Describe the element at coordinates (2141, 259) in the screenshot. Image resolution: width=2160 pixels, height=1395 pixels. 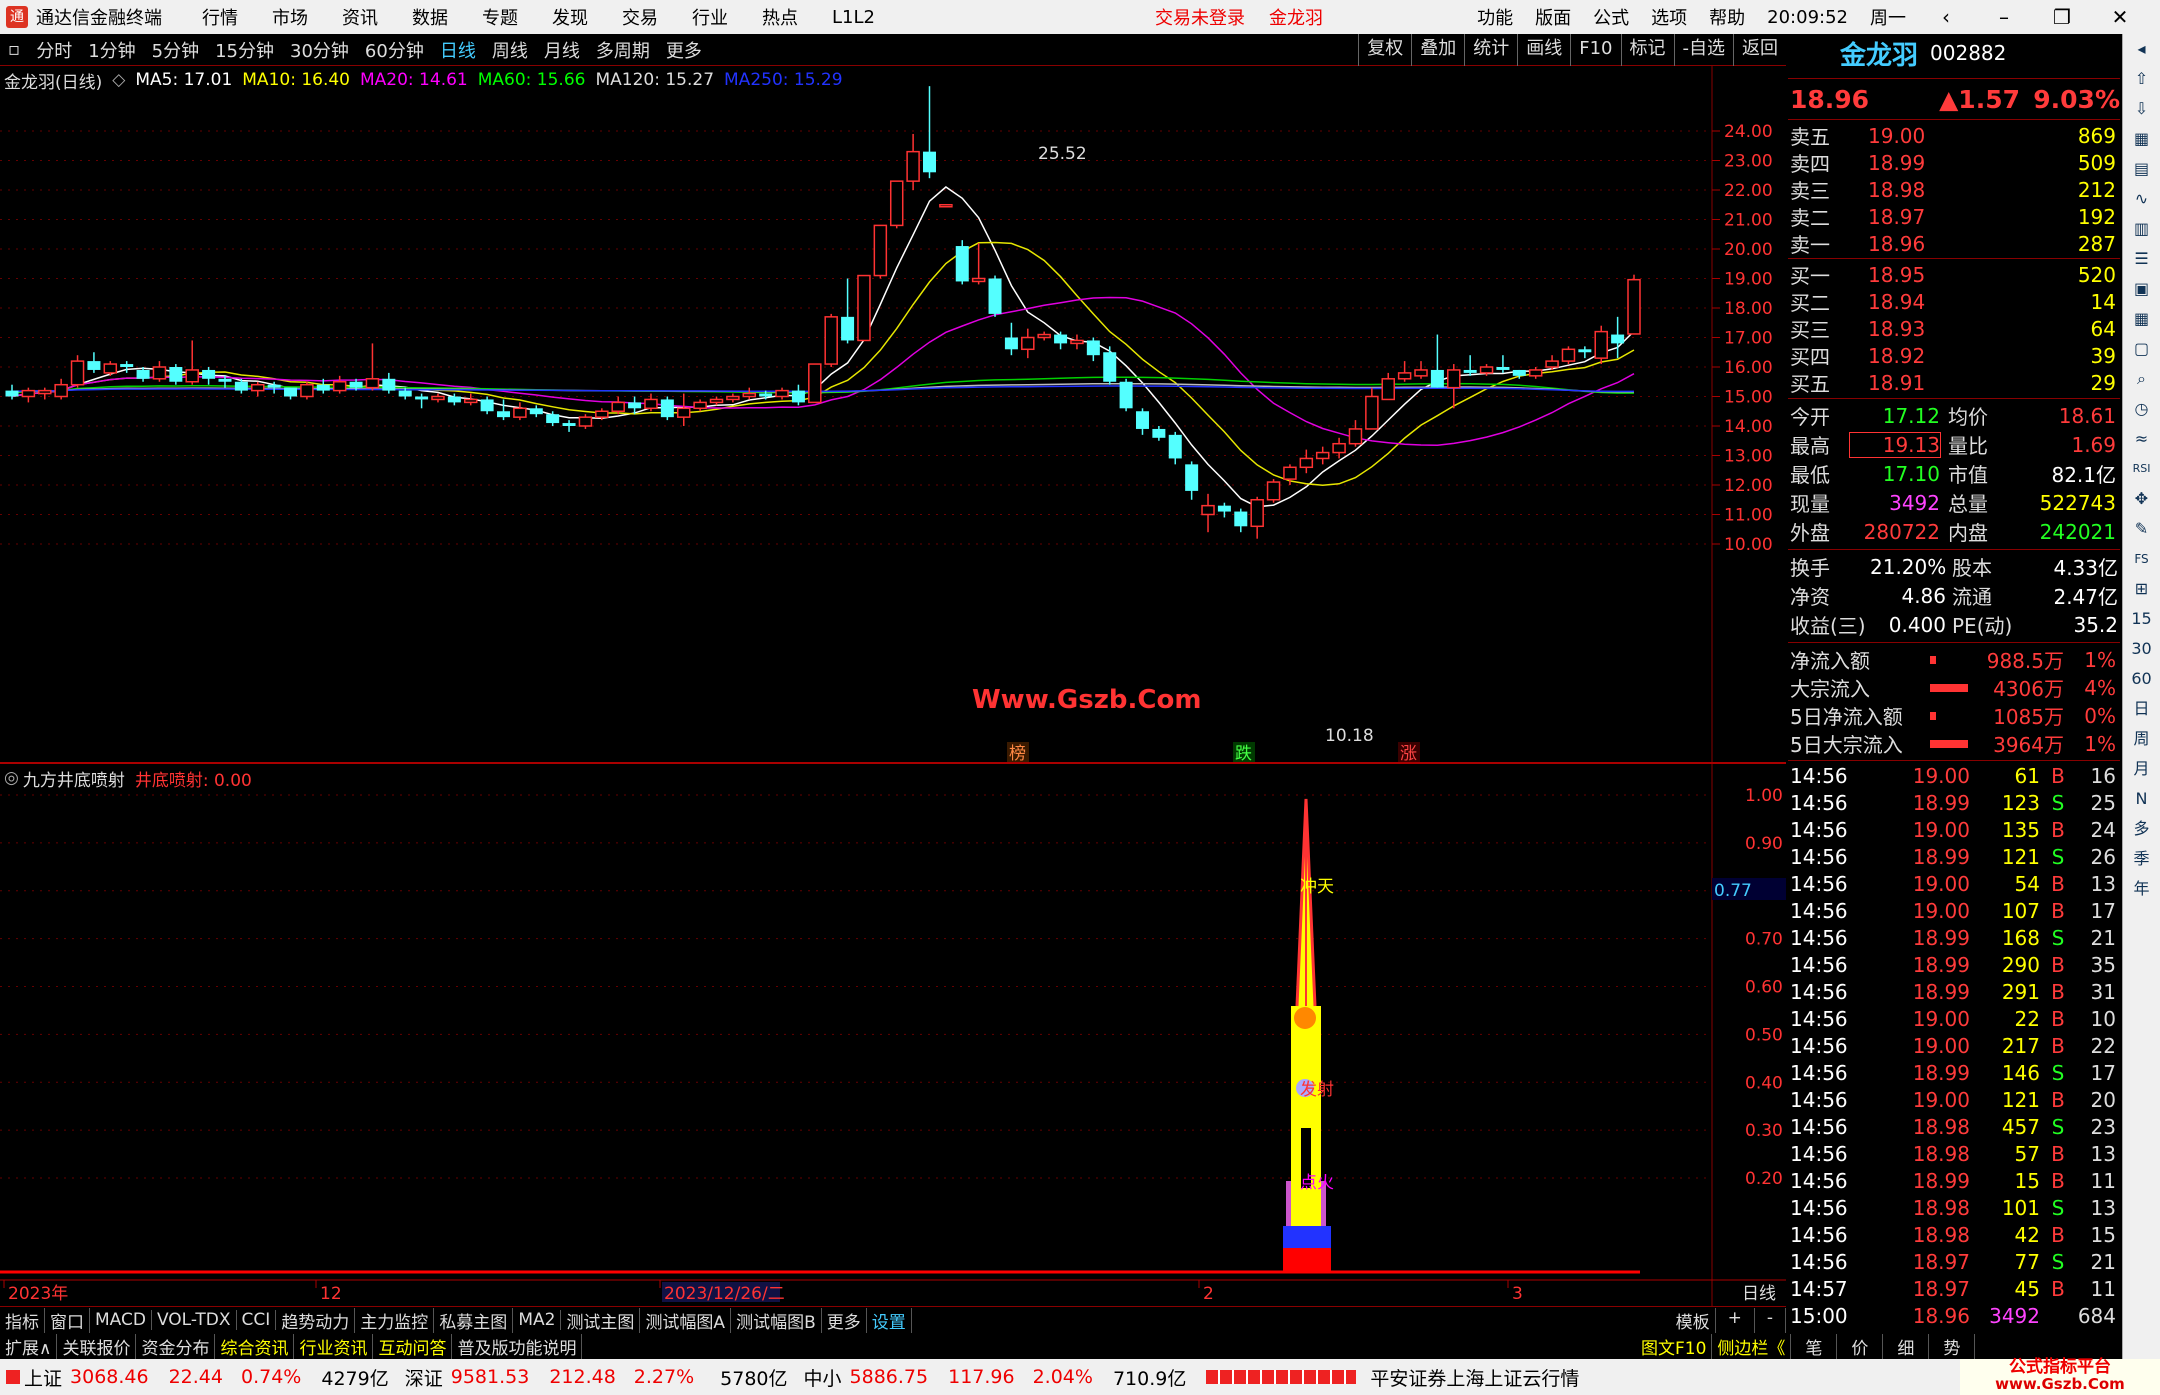
I see `sidebar-list-icon: ☰` at that location.